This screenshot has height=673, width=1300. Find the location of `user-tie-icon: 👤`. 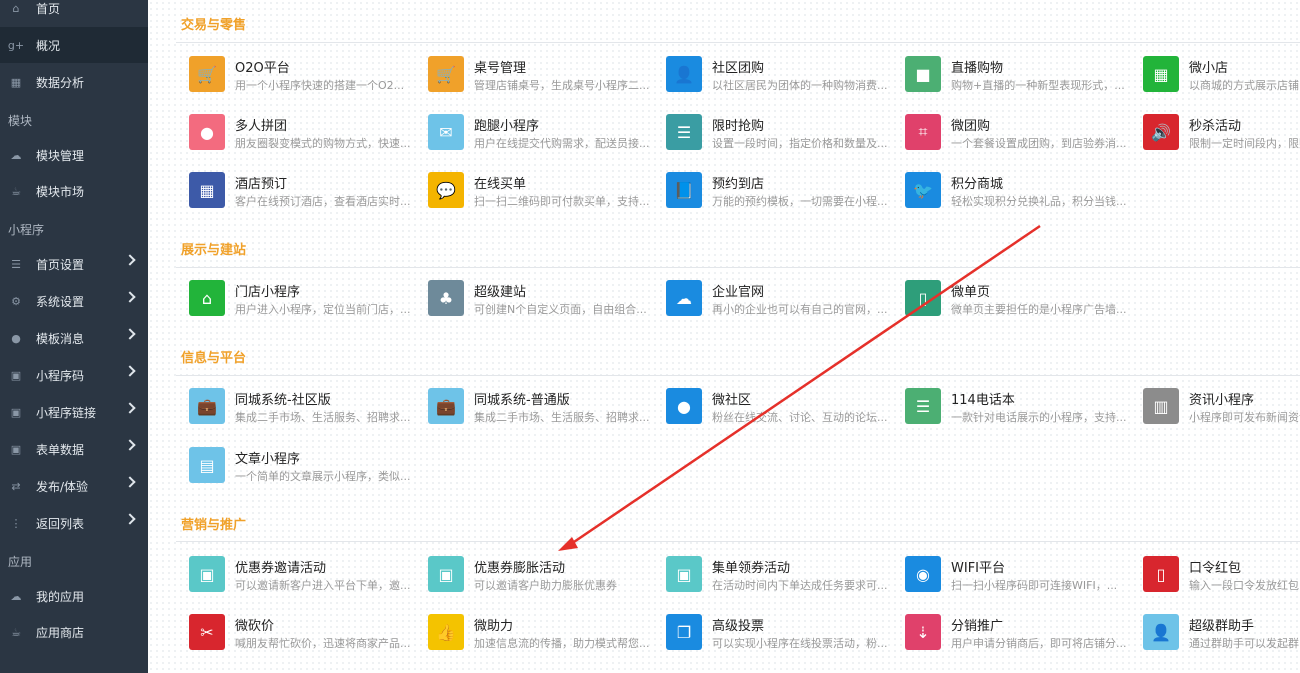

user-tie-icon: 👤 is located at coordinates (684, 74).